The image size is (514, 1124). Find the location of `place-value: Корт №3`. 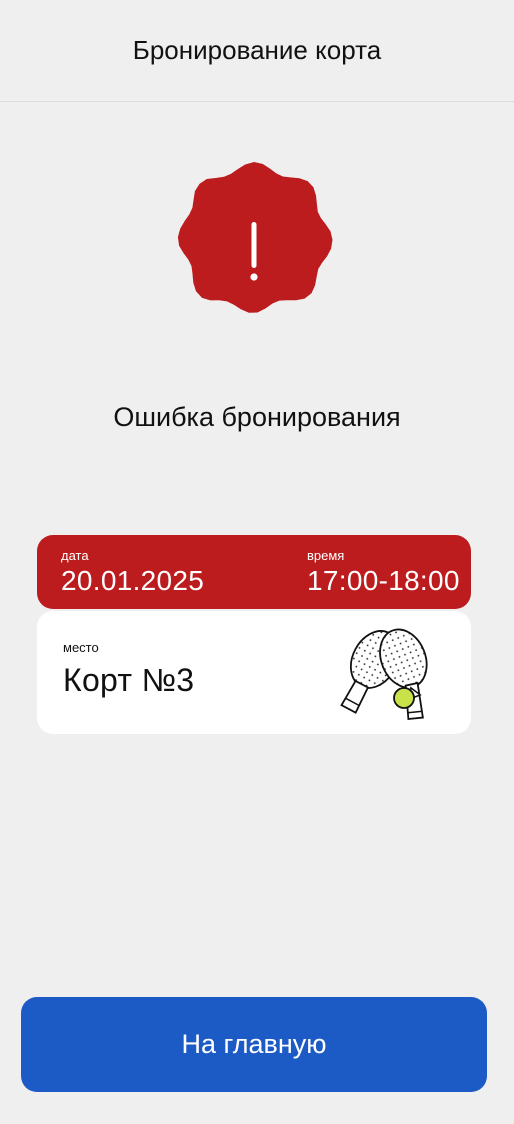

place-value: Корт №3 is located at coordinates (129, 680).